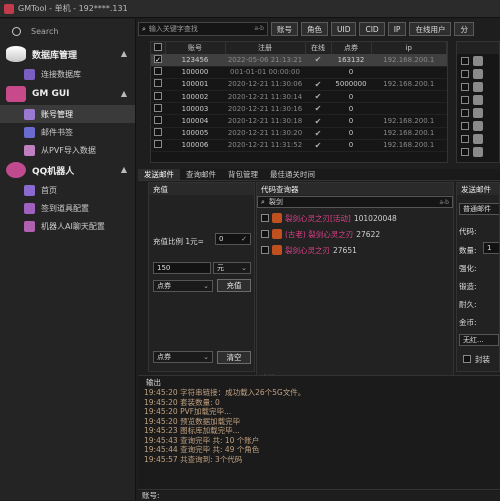  I want to click on checkbox: ✓, so click(158, 59).